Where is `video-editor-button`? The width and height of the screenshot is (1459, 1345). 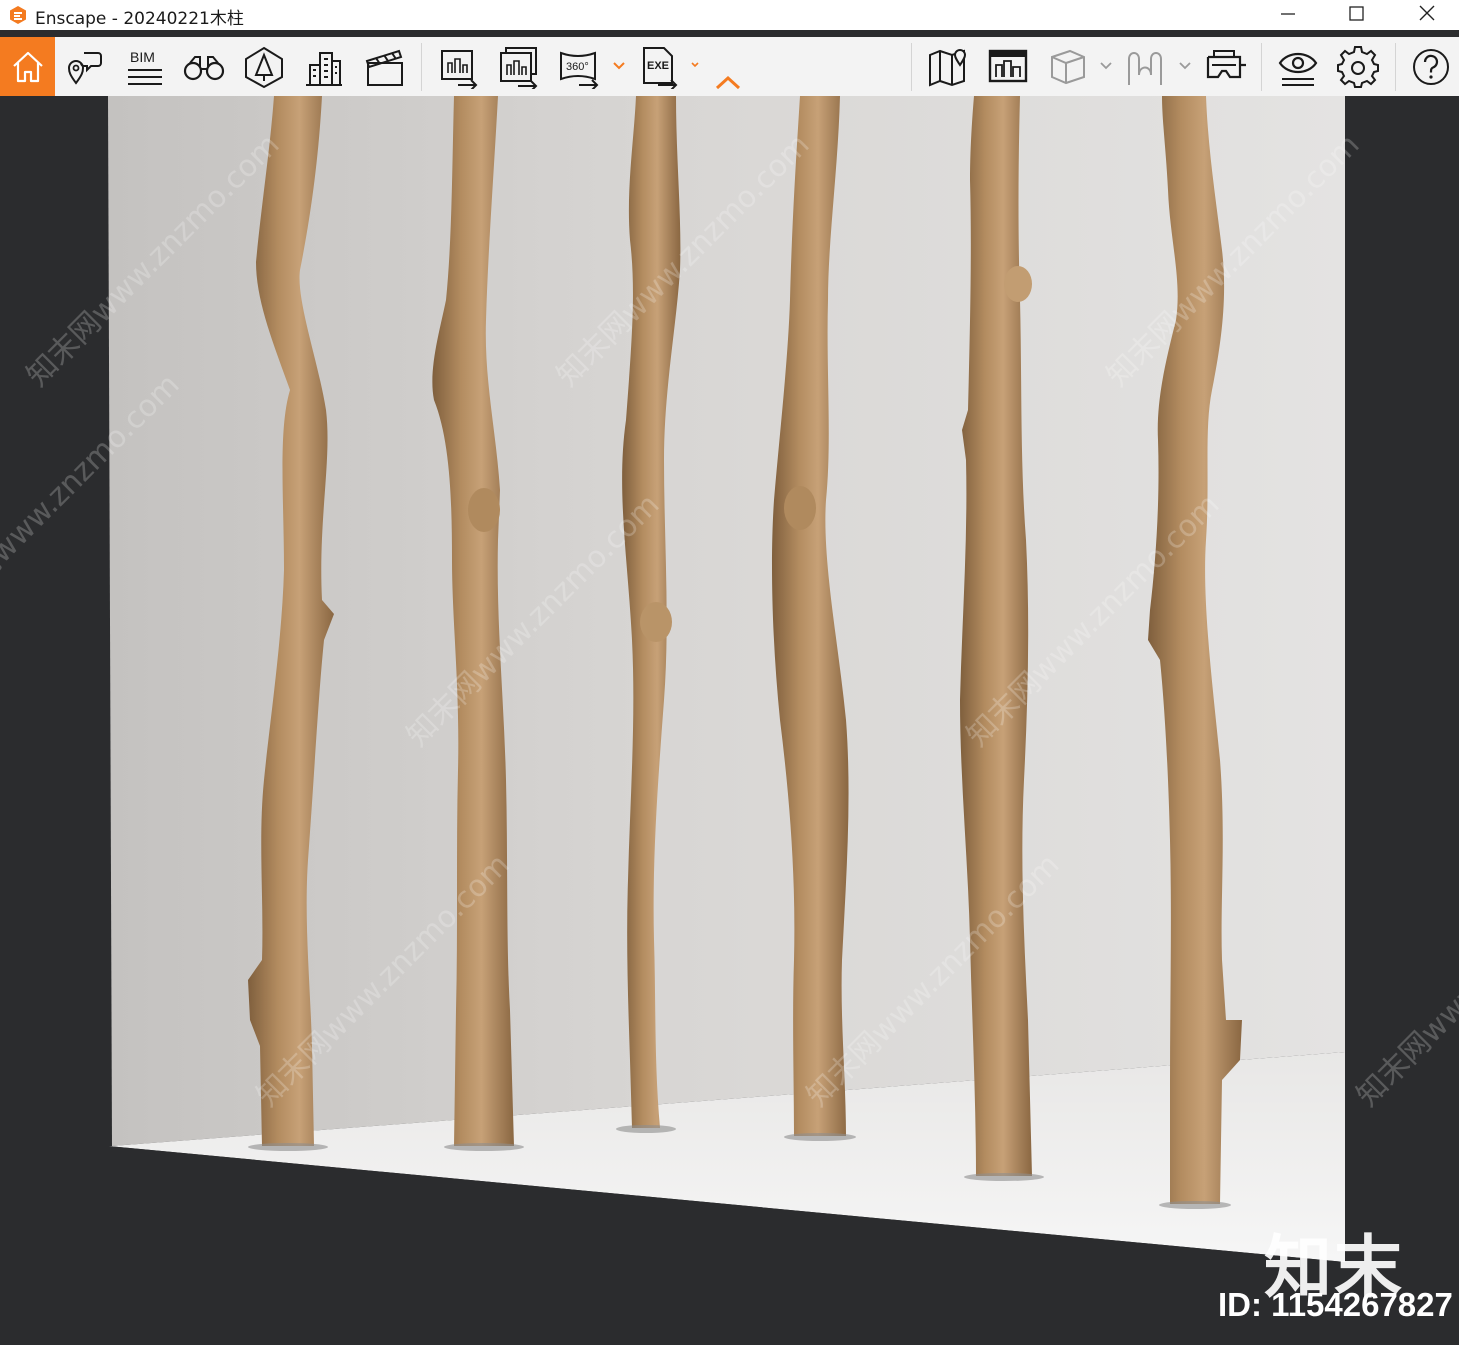
video-editor-button is located at coordinates (384, 66).